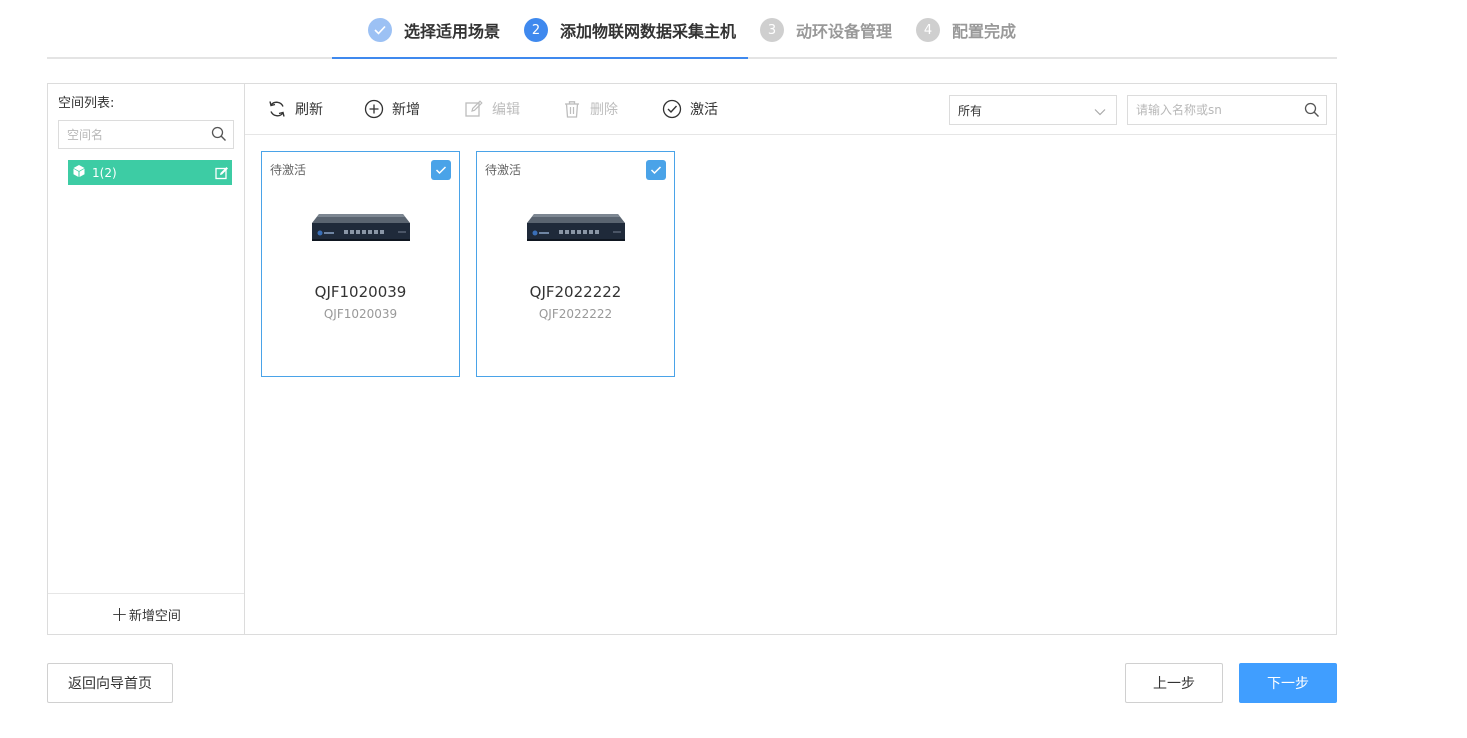 The image size is (1467, 738). What do you see at coordinates (536, 30) in the screenshot?
I see `step-number: 2` at bounding box center [536, 30].